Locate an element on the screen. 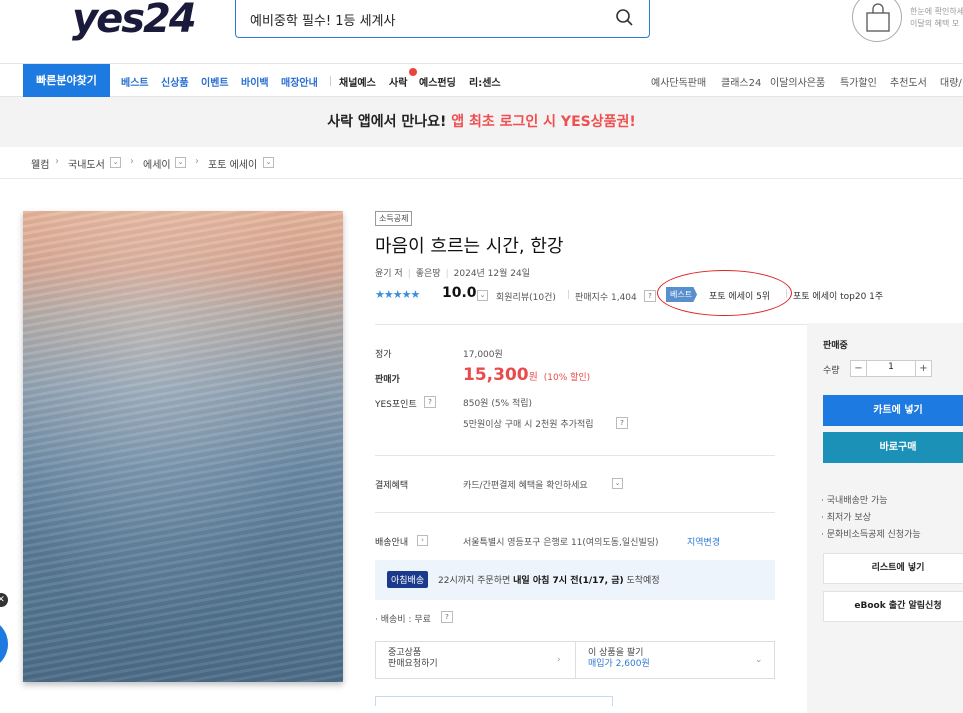  nav-store: 매장안내 is located at coordinates (299, 81).